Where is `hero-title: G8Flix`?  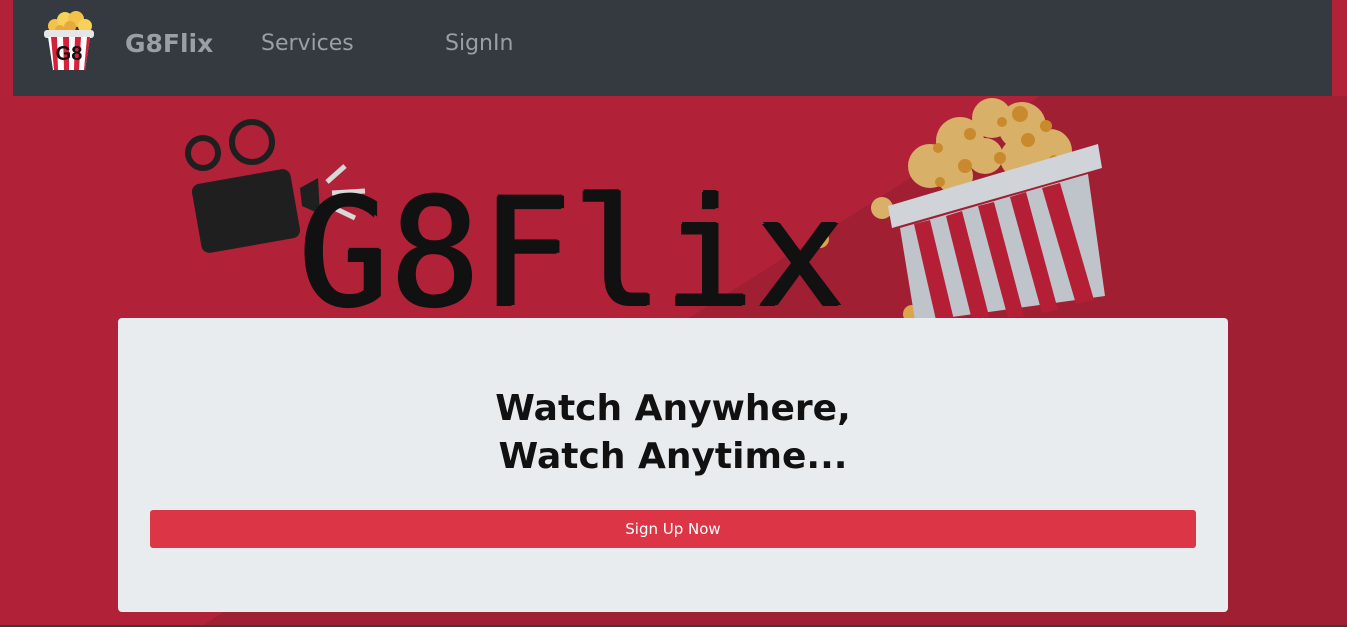 hero-title: G8Flix is located at coordinates (572, 249).